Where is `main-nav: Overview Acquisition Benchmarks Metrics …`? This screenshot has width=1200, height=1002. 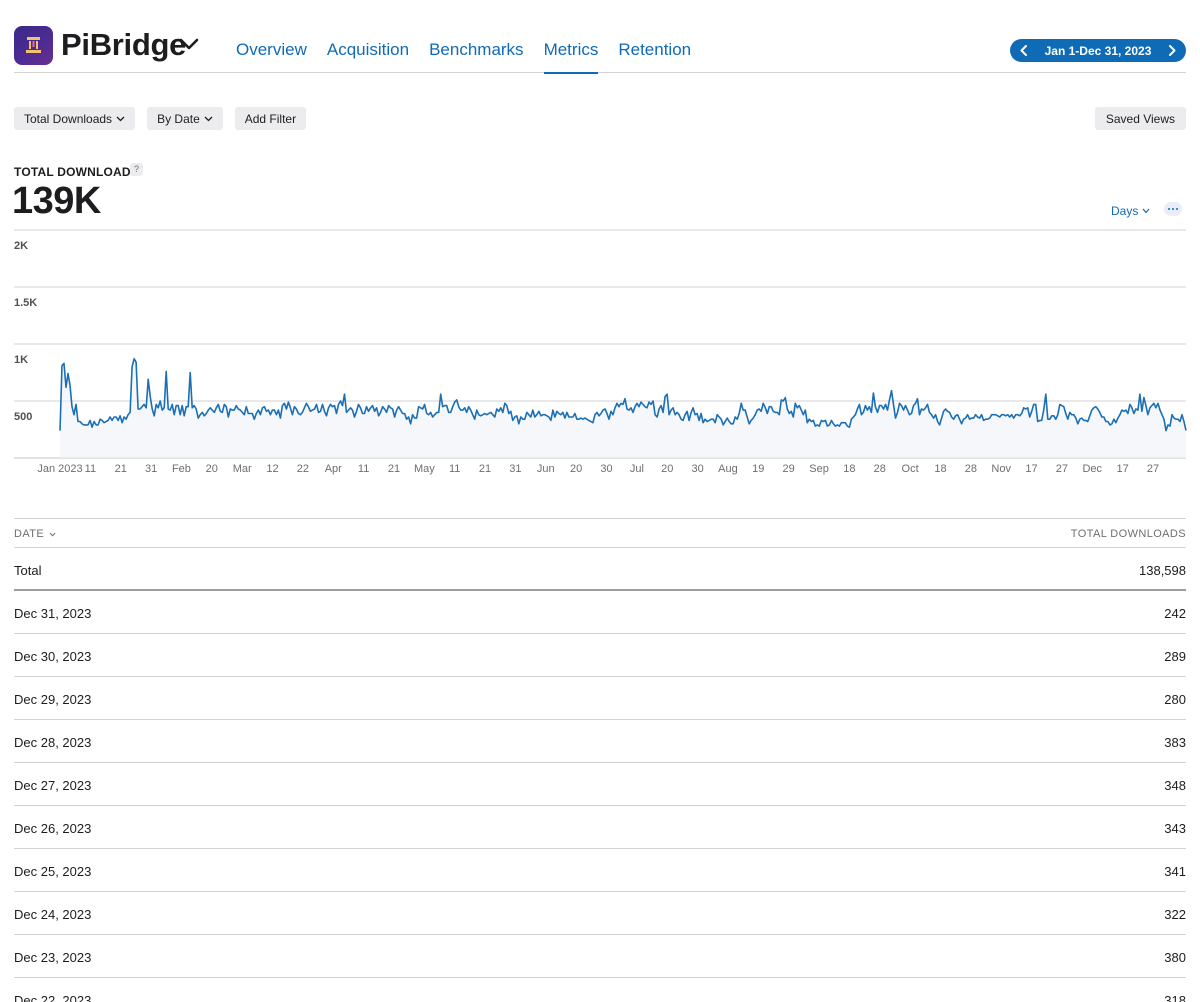
main-nav: Overview Acquisition Benchmarks Metrics … is located at coordinates (473, 57).